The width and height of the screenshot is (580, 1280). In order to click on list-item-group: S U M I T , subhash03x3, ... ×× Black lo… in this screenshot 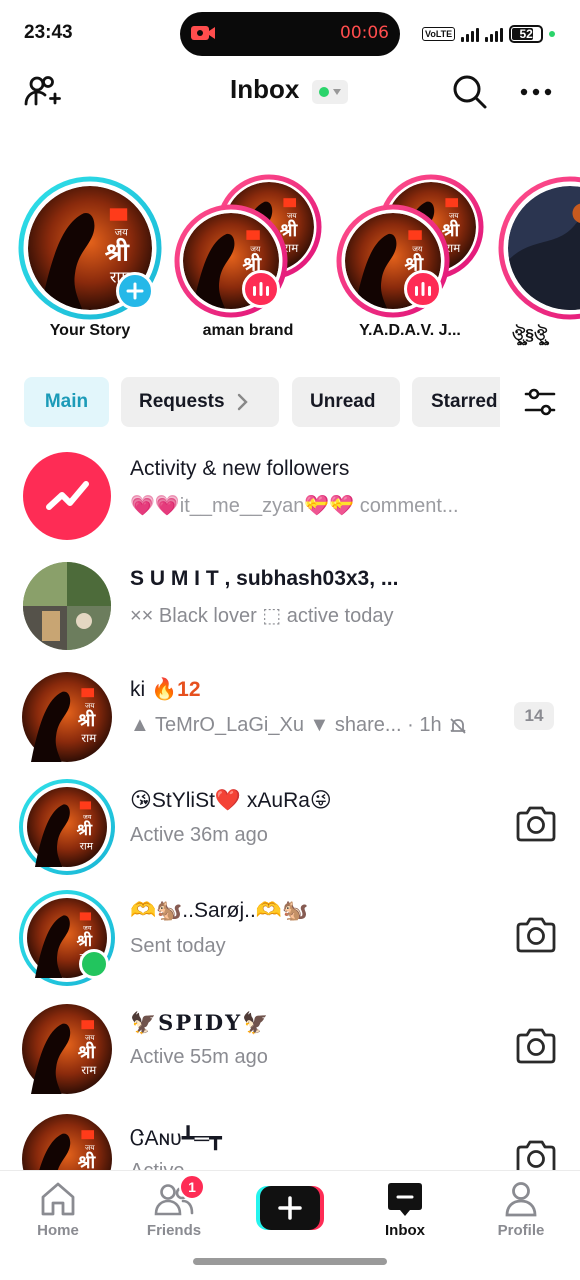, I will do `click(290, 604)`.